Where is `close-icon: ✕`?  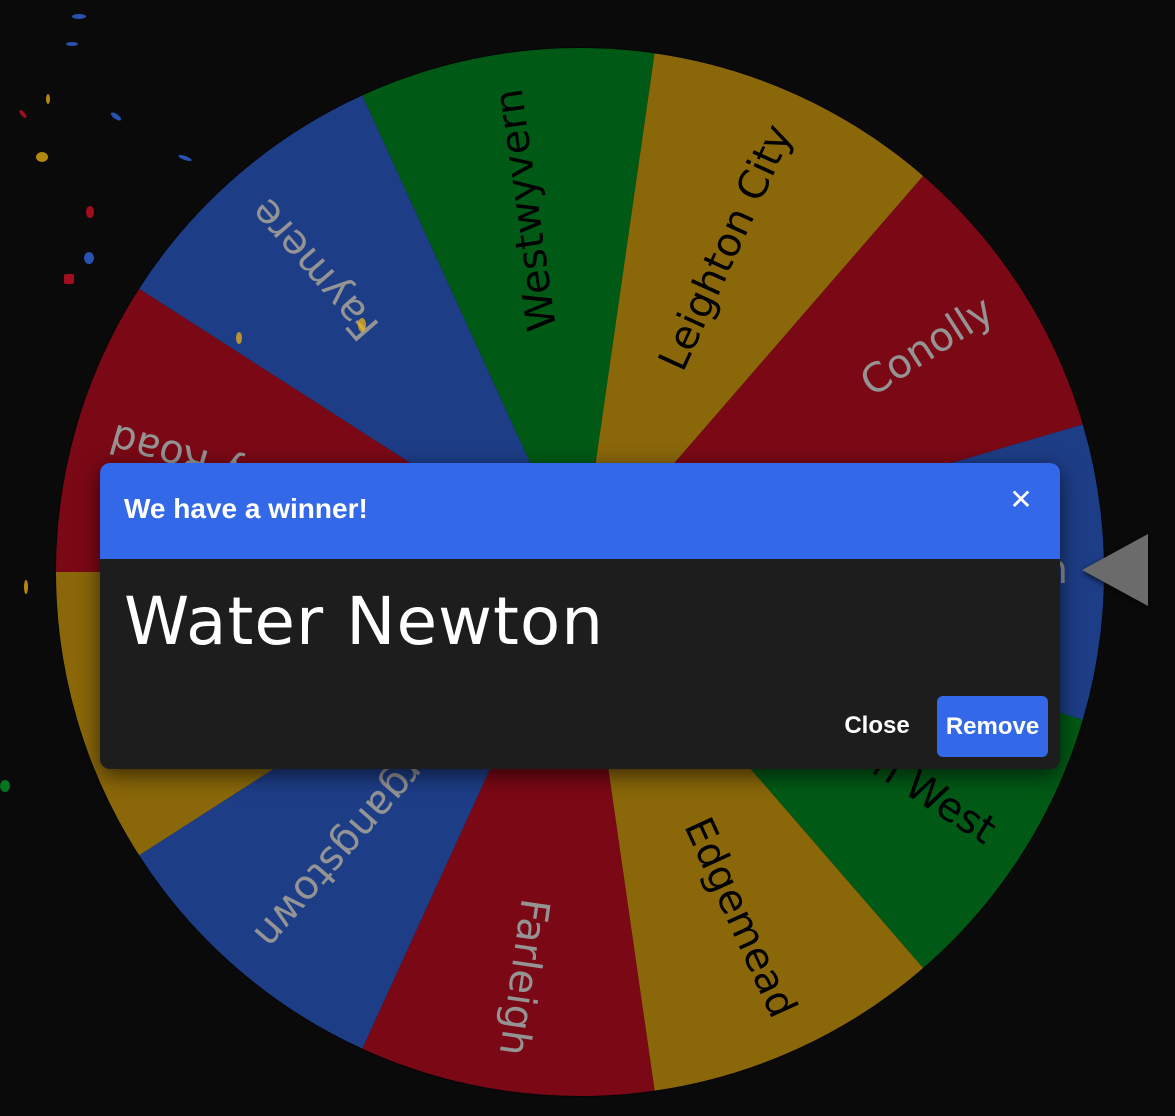
close-icon: ✕ is located at coordinates (1021, 500).